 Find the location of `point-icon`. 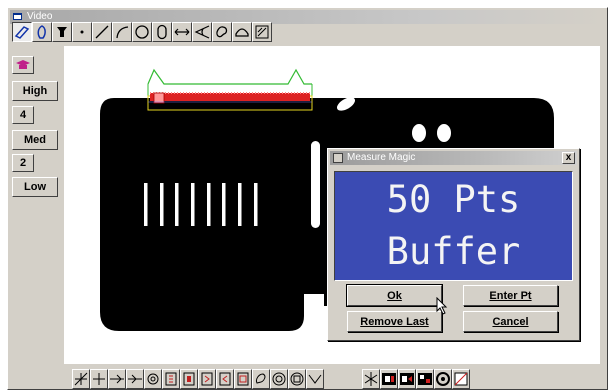

point-icon is located at coordinates (82, 32).